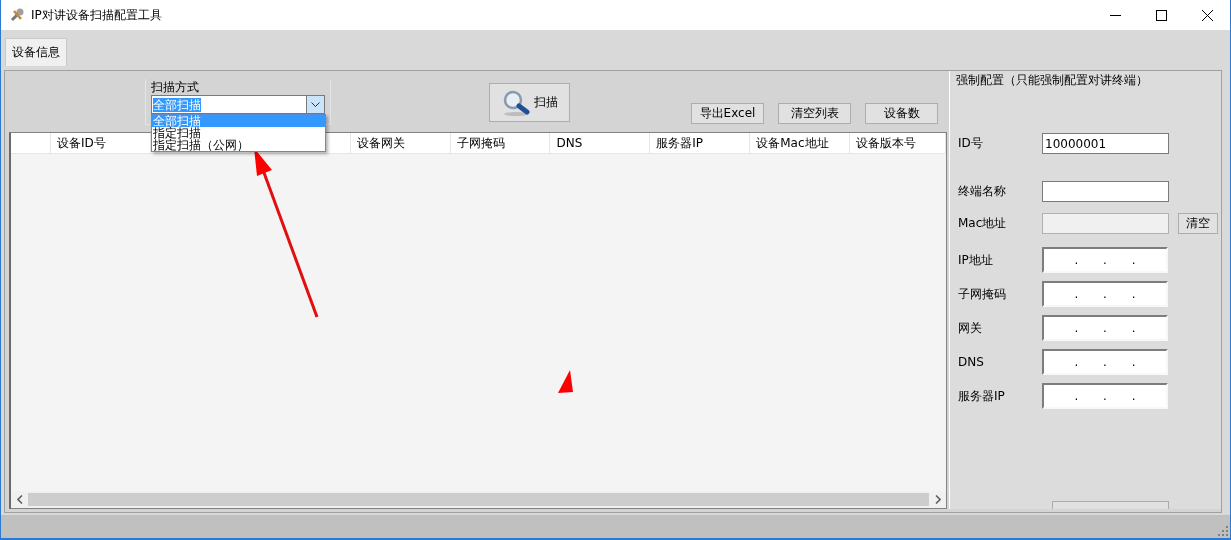 The image size is (1231, 540). What do you see at coordinates (100, 143) in the screenshot?
I see `column-header: 设备ID号` at bounding box center [100, 143].